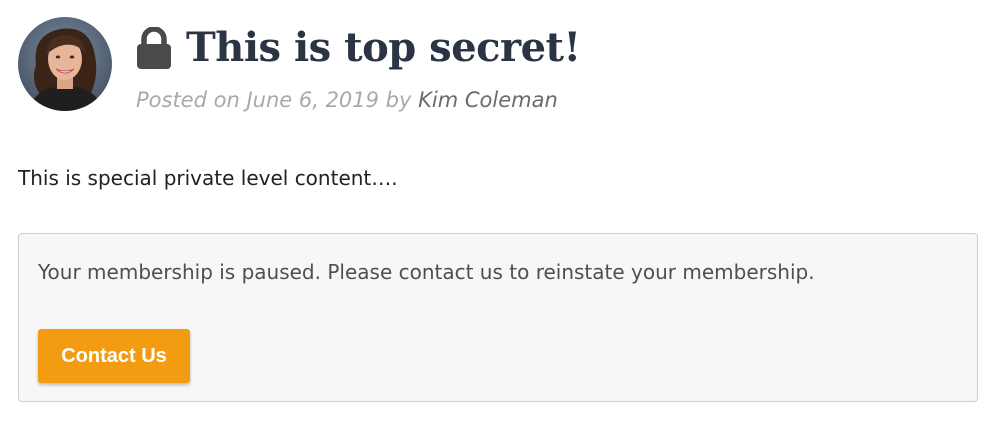 This screenshot has width=1000, height=425. What do you see at coordinates (383, 47) in the screenshot?
I see `post-title: This is top secret!` at bounding box center [383, 47].